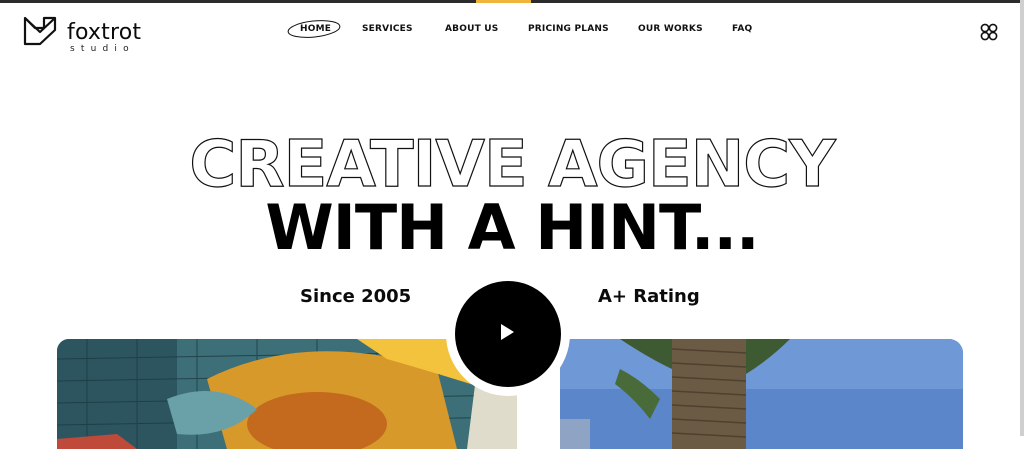 The height and width of the screenshot is (449, 1024). What do you see at coordinates (503, 1) in the screenshot?
I see `top-accent-bar` at bounding box center [503, 1].